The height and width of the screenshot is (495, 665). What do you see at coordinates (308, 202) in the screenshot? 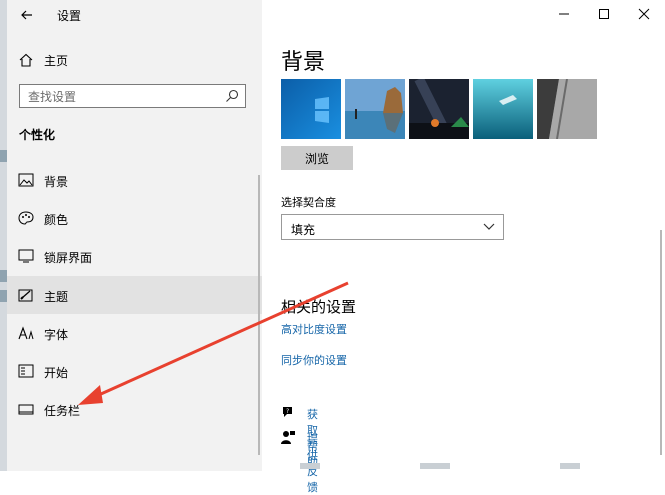
I see `fit-label: 选择契合度` at bounding box center [308, 202].